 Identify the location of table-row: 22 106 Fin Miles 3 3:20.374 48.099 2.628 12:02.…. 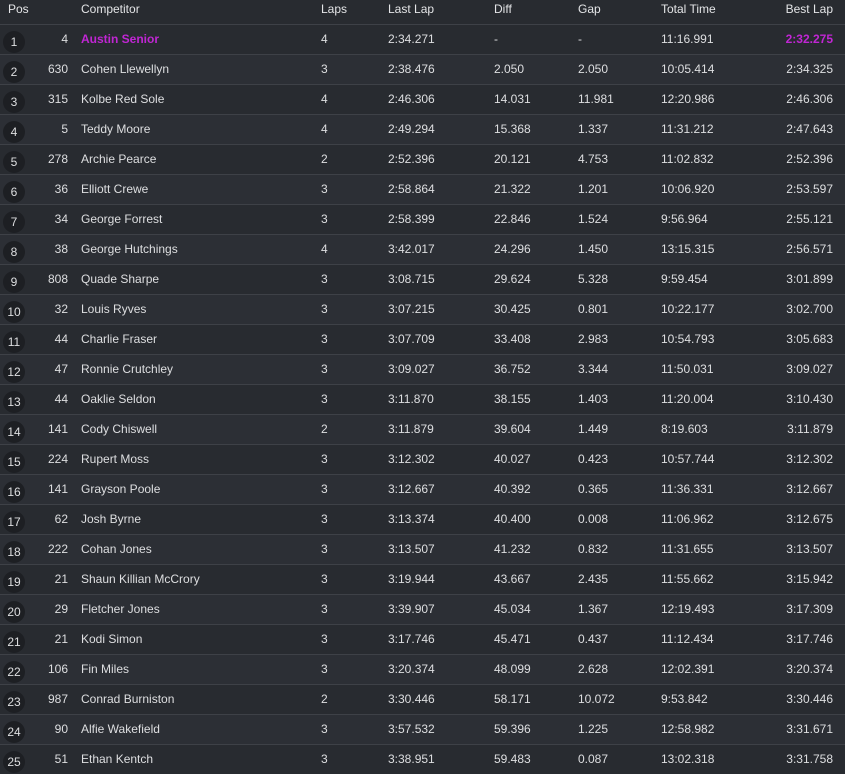
(422, 669).